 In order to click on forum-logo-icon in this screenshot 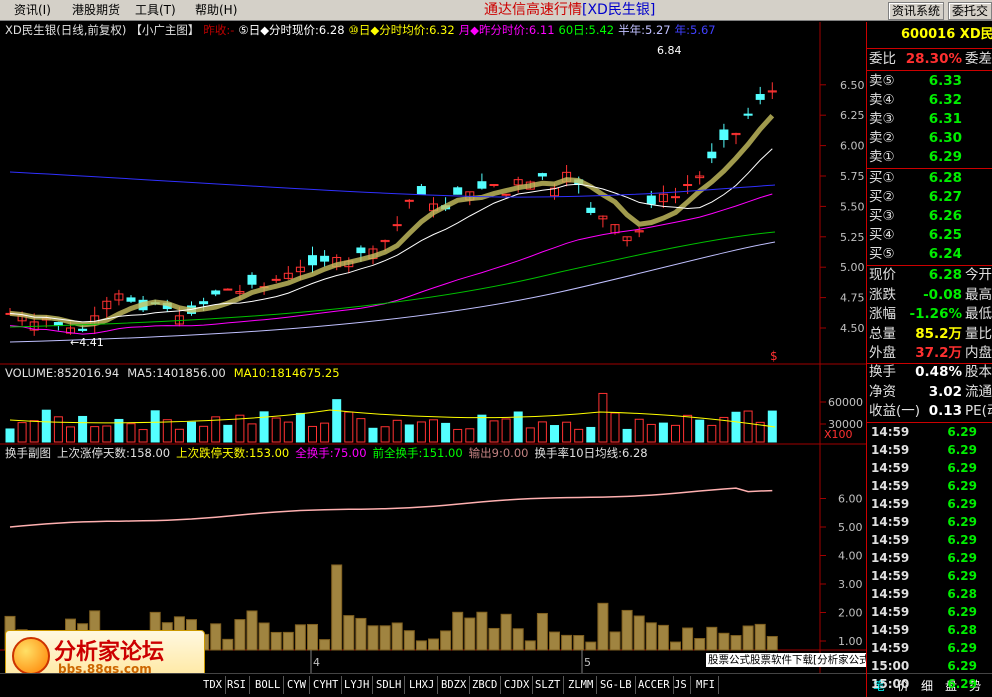, I will do `click(31, 656)`.